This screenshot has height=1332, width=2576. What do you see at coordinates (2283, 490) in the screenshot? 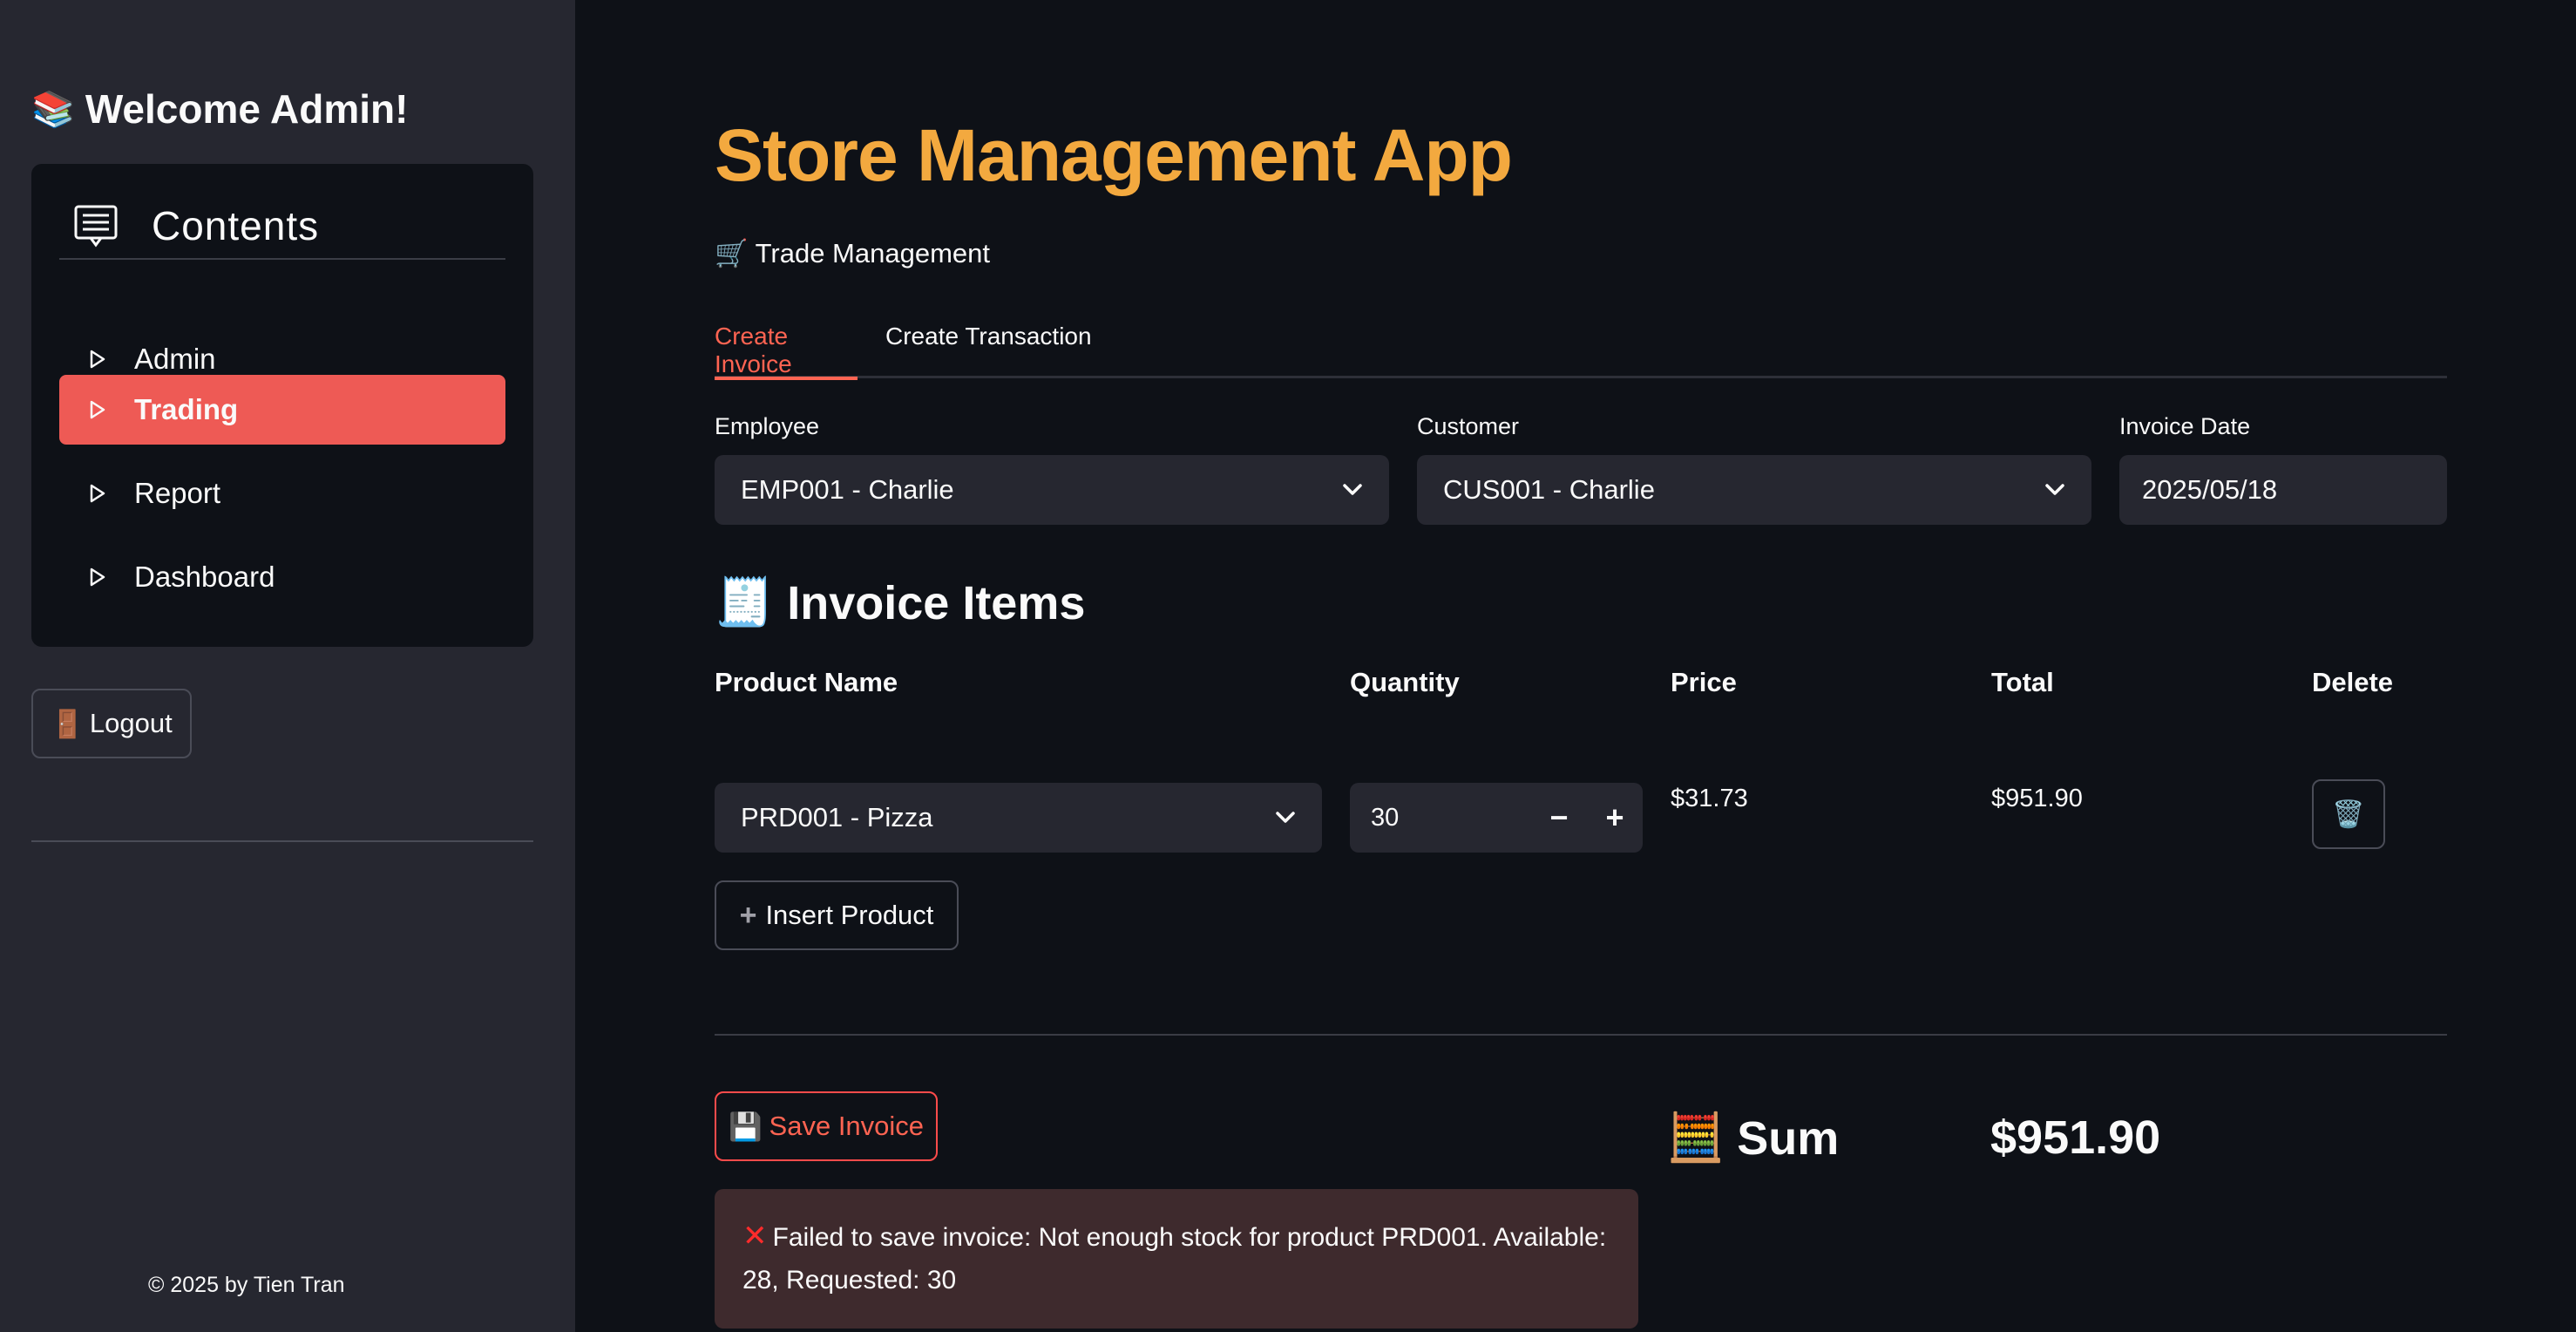
I see `invoice-date-input: 2025/05/18` at bounding box center [2283, 490].